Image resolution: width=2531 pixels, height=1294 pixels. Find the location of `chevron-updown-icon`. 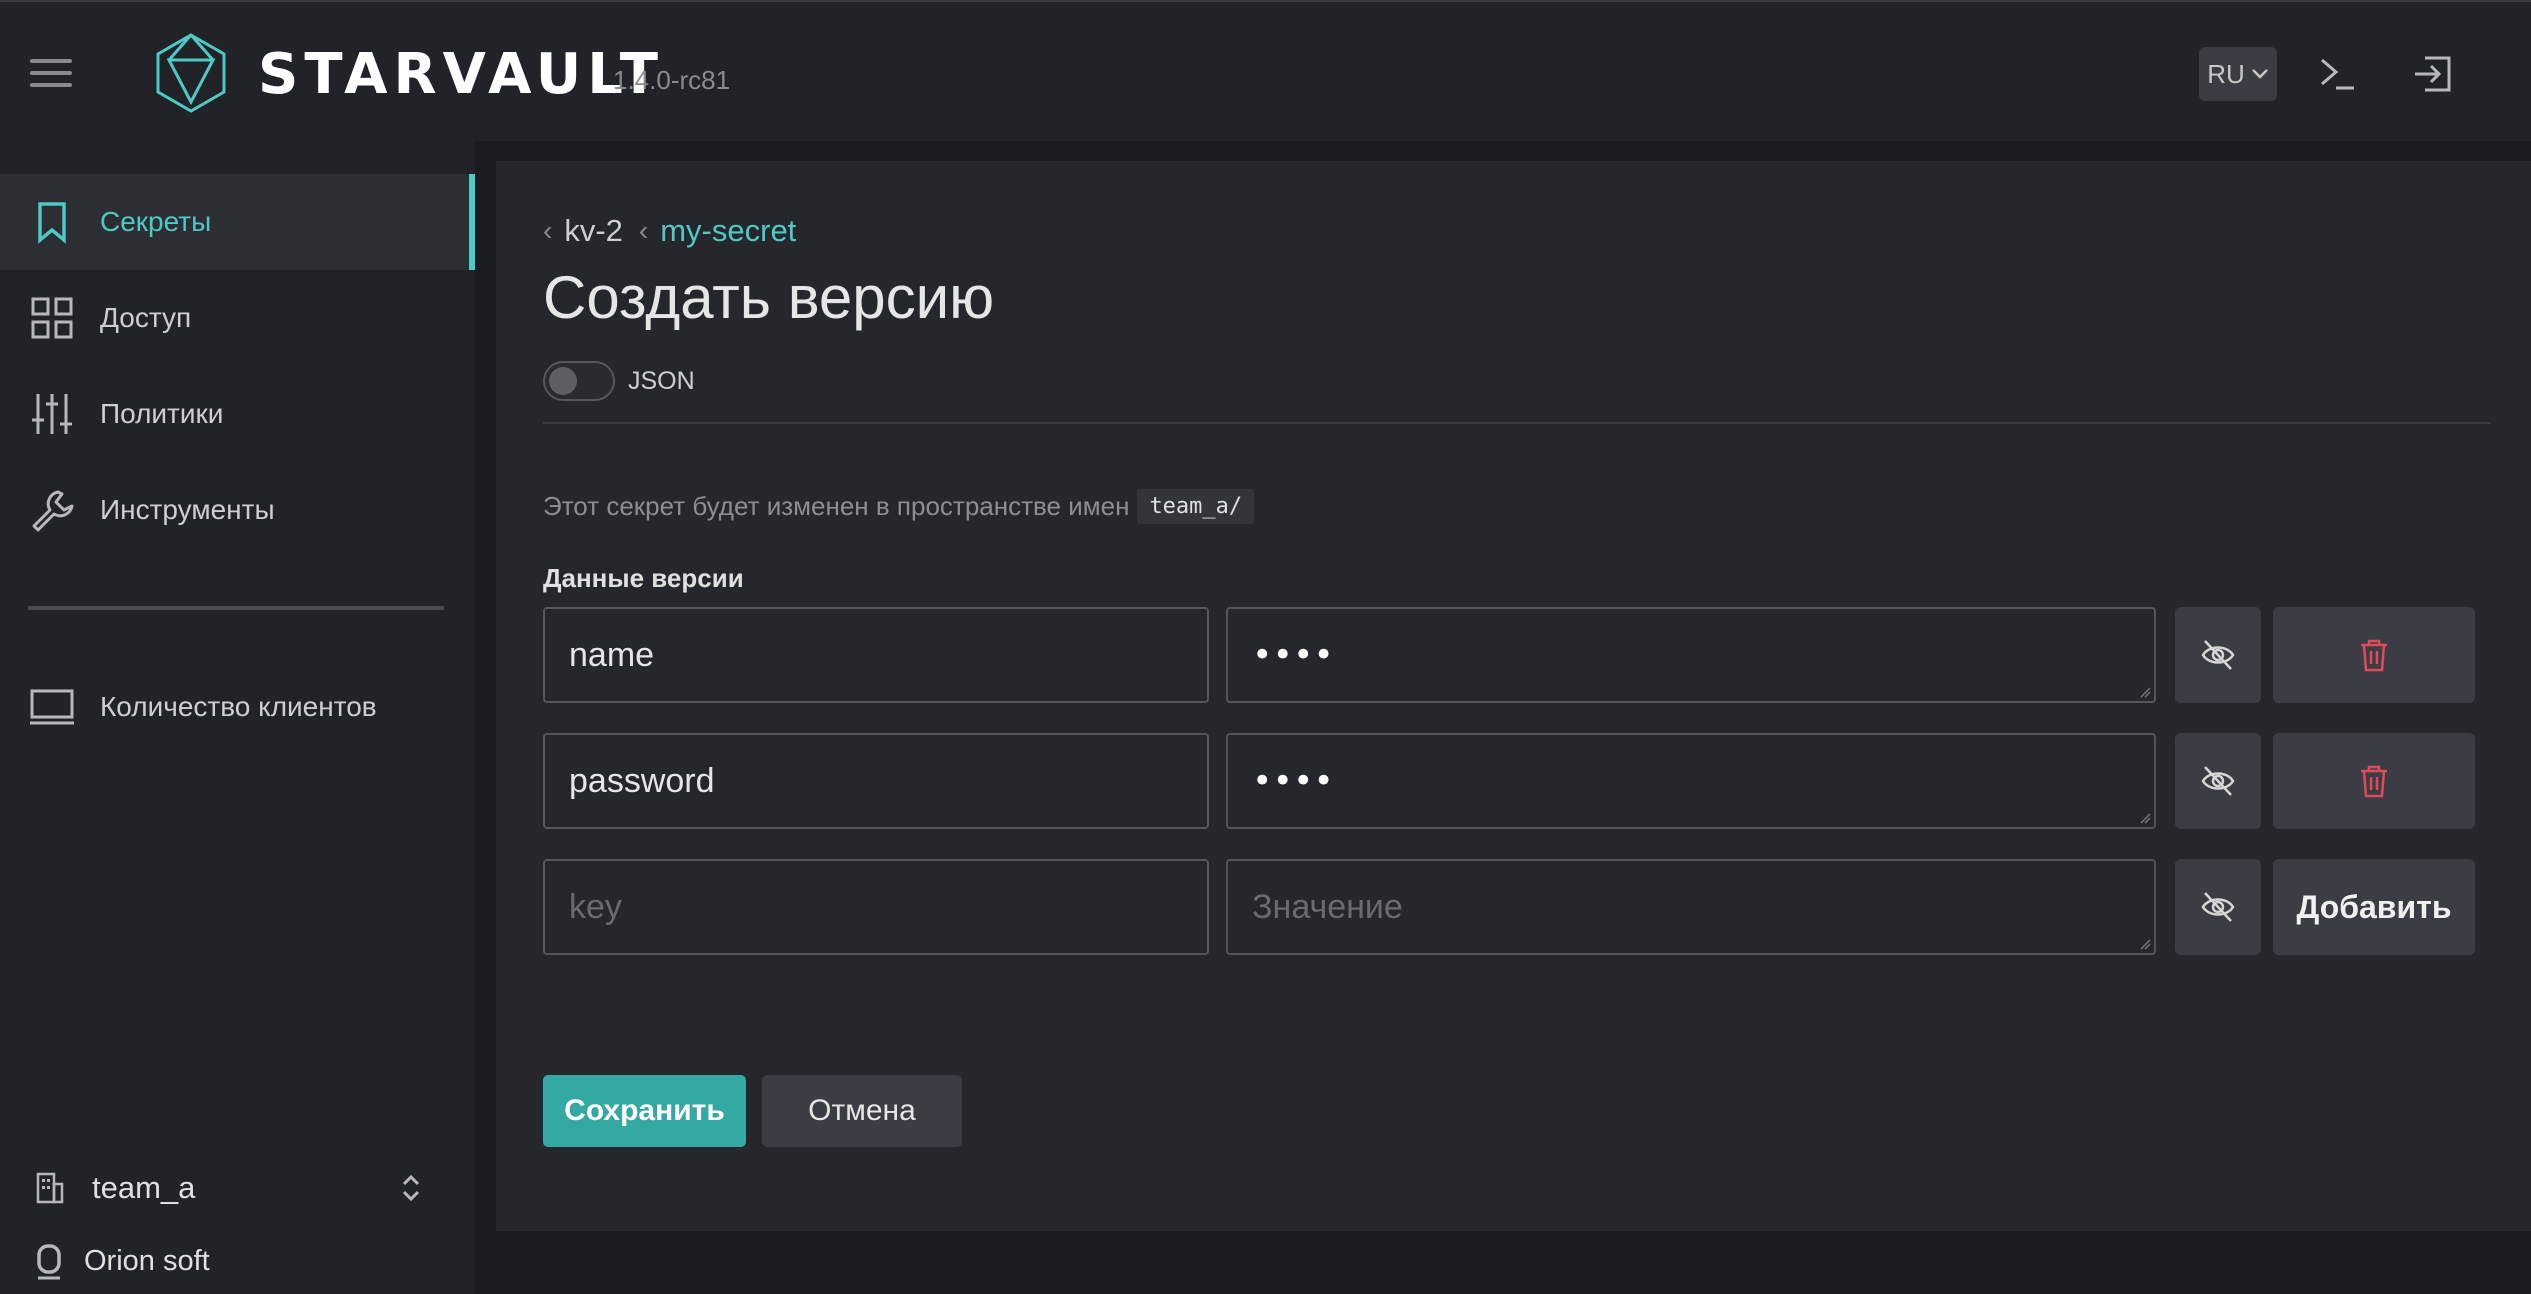

chevron-updown-icon is located at coordinates (411, 1188).